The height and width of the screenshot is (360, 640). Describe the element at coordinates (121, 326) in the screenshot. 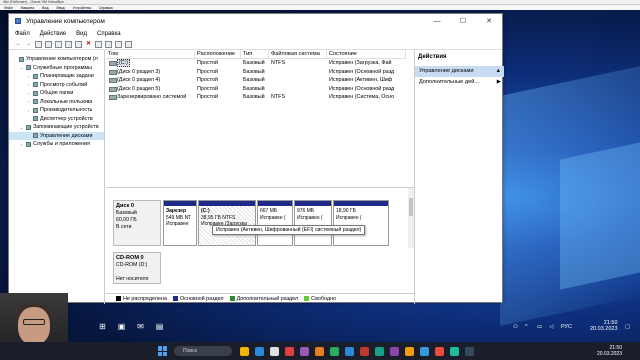

I see `store-icon: ▣` at that location.